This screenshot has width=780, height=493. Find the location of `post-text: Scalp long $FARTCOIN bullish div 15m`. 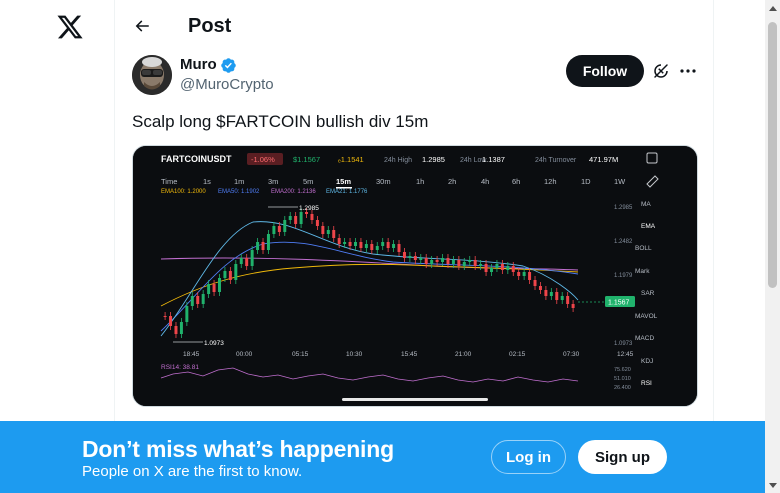

post-text: Scalp long $FARTCOIN bullish div 15m is located at coordinates (280, 121).